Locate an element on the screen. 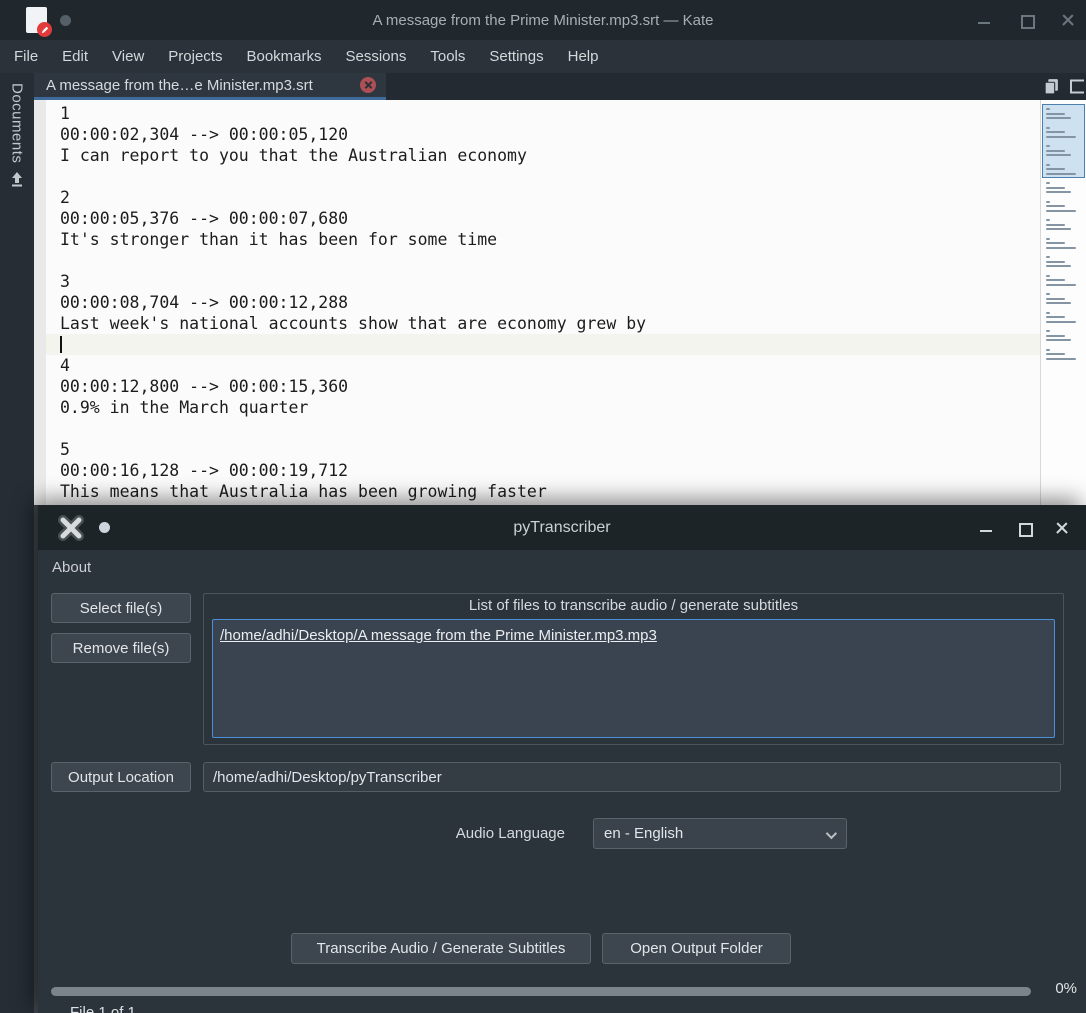 This screenshot has height=1013, width=1086. audio-language-label: Audio Language is located at coordinates (510, 833).